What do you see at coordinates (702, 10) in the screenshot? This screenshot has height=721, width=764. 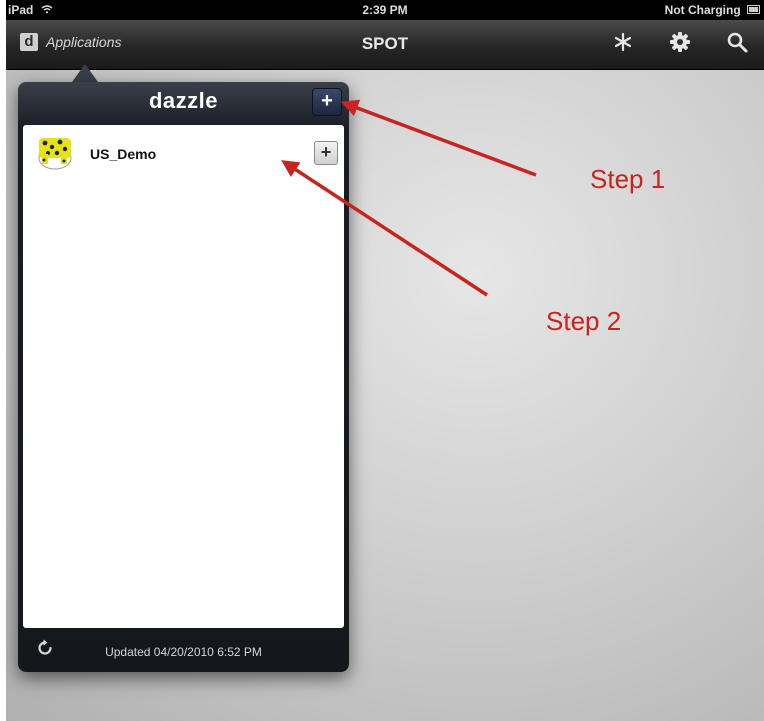 I see `battery-status: Not Charging` at bounding box center [702, 10].